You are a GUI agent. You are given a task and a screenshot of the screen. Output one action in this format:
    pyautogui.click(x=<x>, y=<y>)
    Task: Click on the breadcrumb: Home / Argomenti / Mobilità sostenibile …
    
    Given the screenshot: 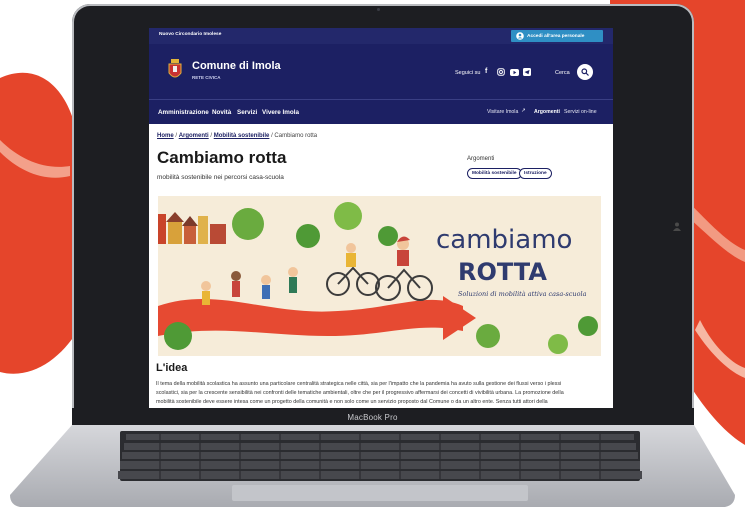 What is the action you would take?
    pyautogui.click(x=237, y=136)
    